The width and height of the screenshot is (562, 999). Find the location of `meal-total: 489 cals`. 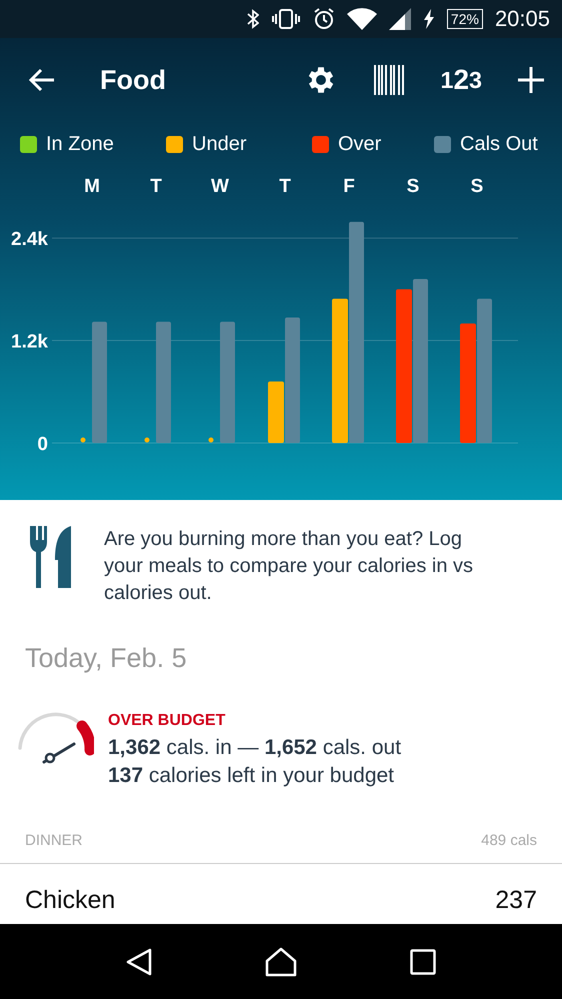

meal-total: 489 cals is located at coordinates (509, 840).